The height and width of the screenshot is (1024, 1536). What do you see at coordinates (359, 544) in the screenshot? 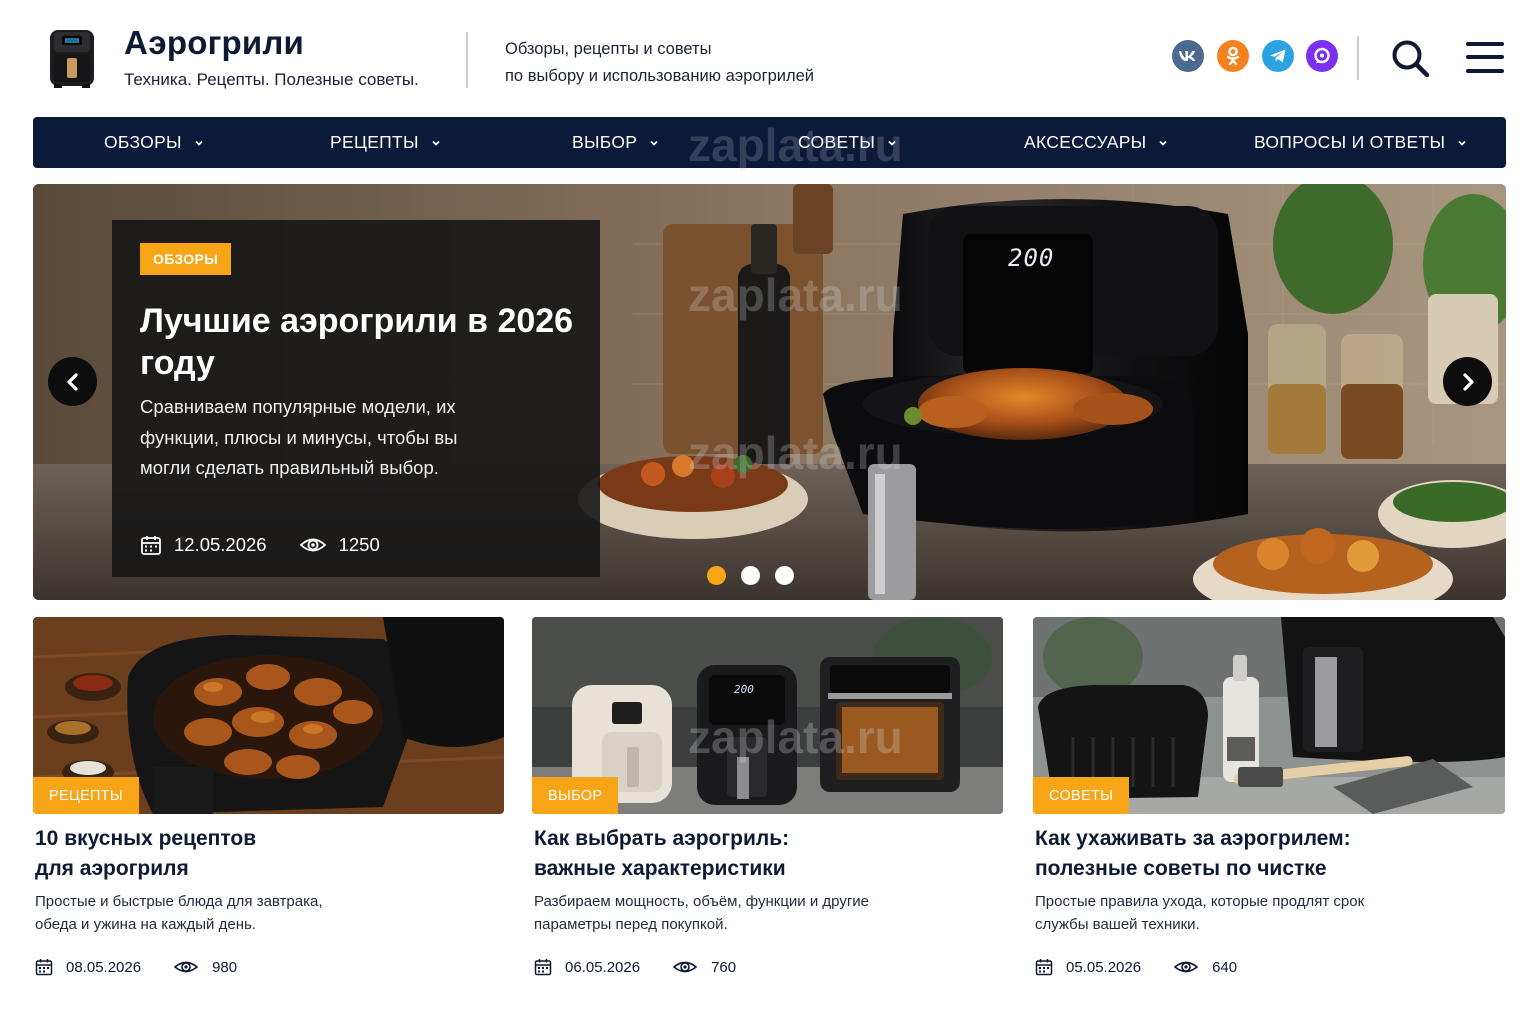
I see `hero-views: 1250` at bounding box center [359, 544].